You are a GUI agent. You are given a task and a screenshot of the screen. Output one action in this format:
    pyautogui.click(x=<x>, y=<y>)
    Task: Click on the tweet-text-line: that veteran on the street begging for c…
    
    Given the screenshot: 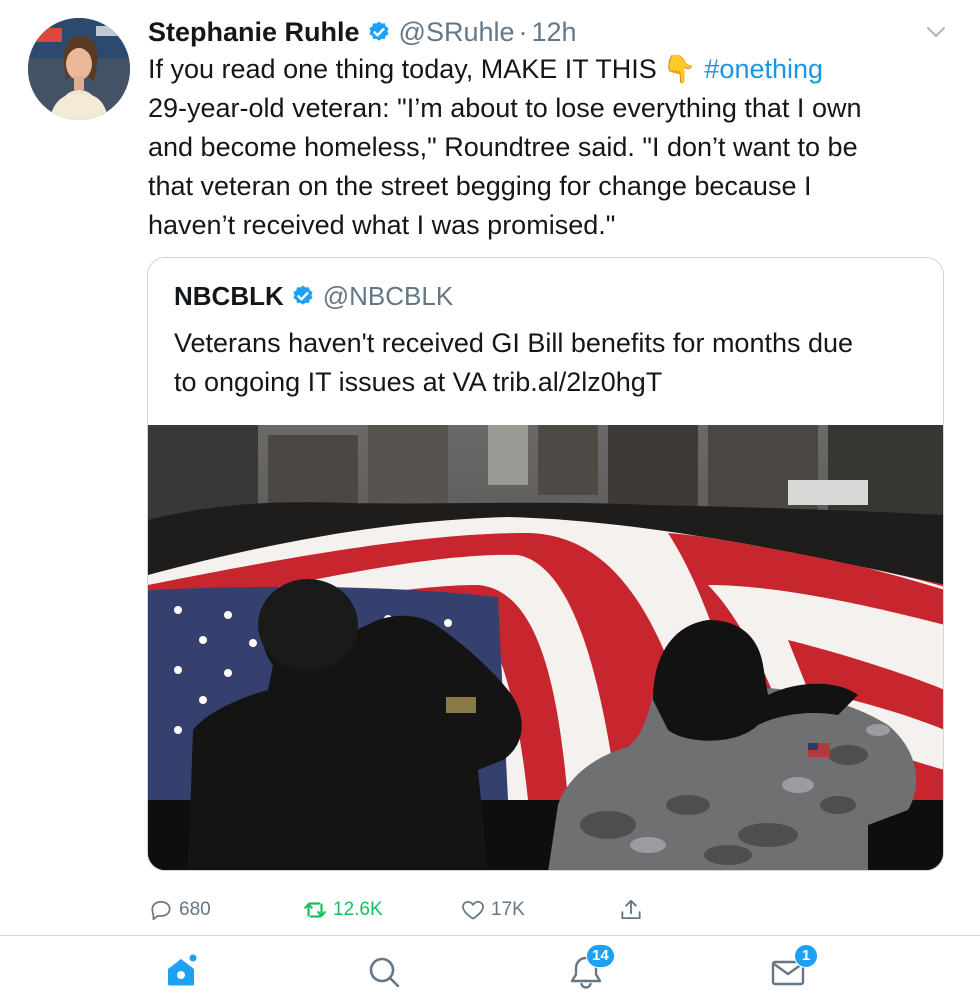 What is the action you would take?
    pyautogui.click(x=480, y=186)
    